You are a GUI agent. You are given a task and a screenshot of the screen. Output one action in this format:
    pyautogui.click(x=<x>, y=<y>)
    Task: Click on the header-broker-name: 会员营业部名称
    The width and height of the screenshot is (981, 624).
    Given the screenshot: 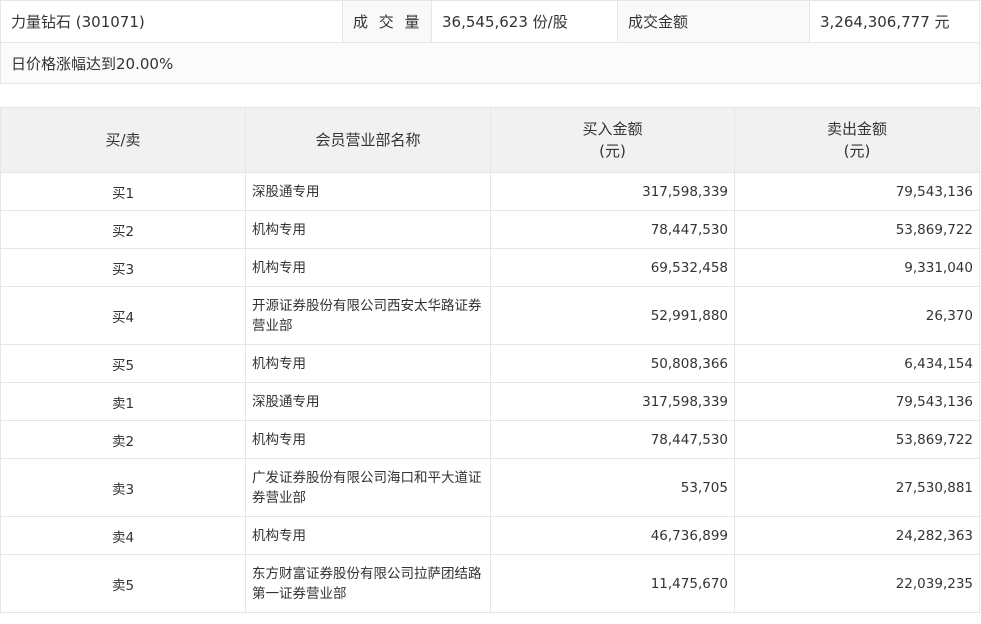 What is the action you would take?
    pyautogui.click(x=368, y=140)
    